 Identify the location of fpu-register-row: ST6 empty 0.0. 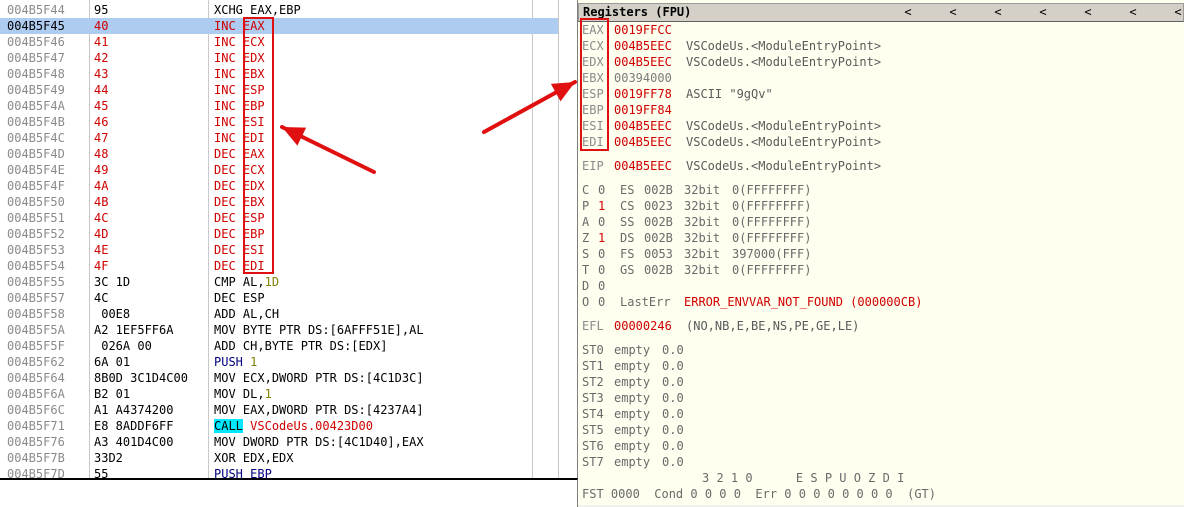
(633, 446).